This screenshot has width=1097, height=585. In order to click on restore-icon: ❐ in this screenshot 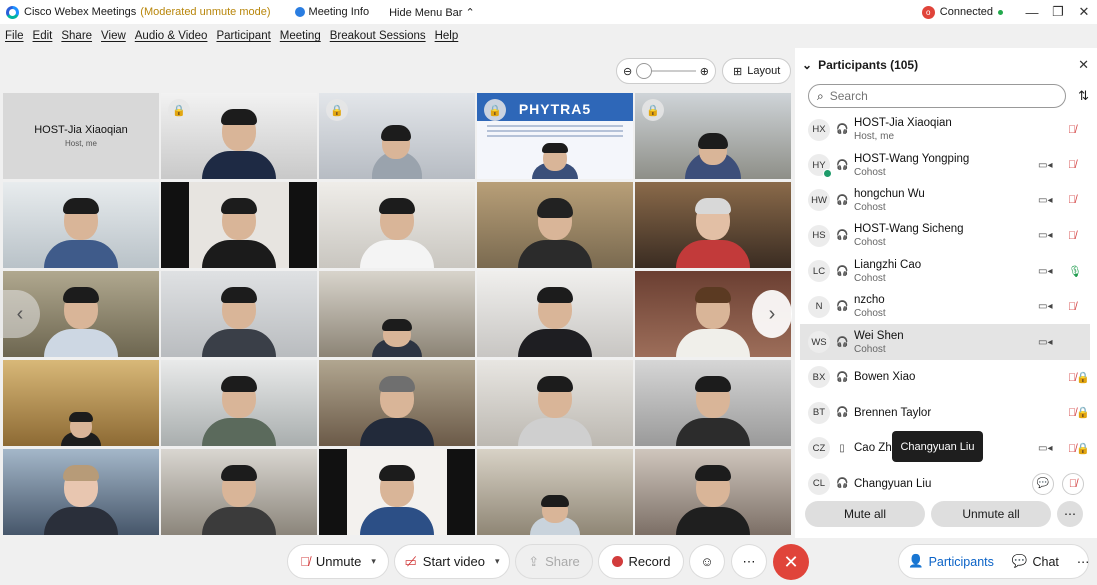, I will do `click(1058, 12)`.